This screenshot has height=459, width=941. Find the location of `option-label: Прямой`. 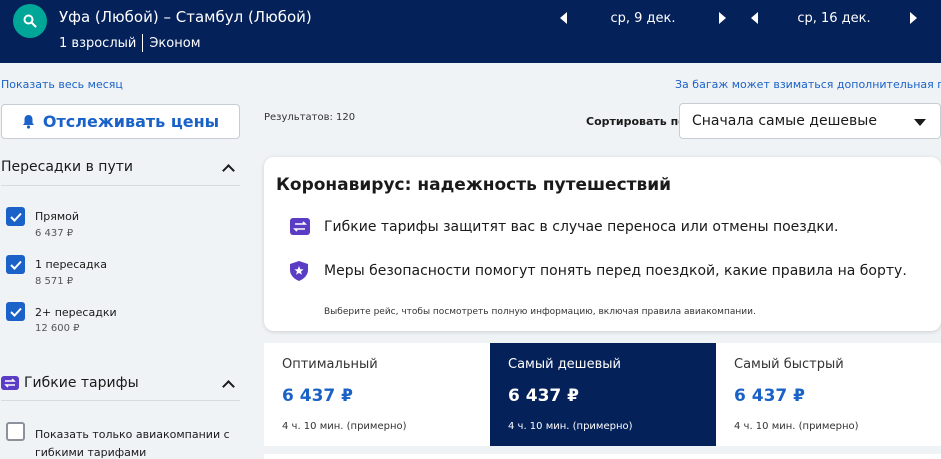

option-label: Прямой is located at coordinates (57, 216).